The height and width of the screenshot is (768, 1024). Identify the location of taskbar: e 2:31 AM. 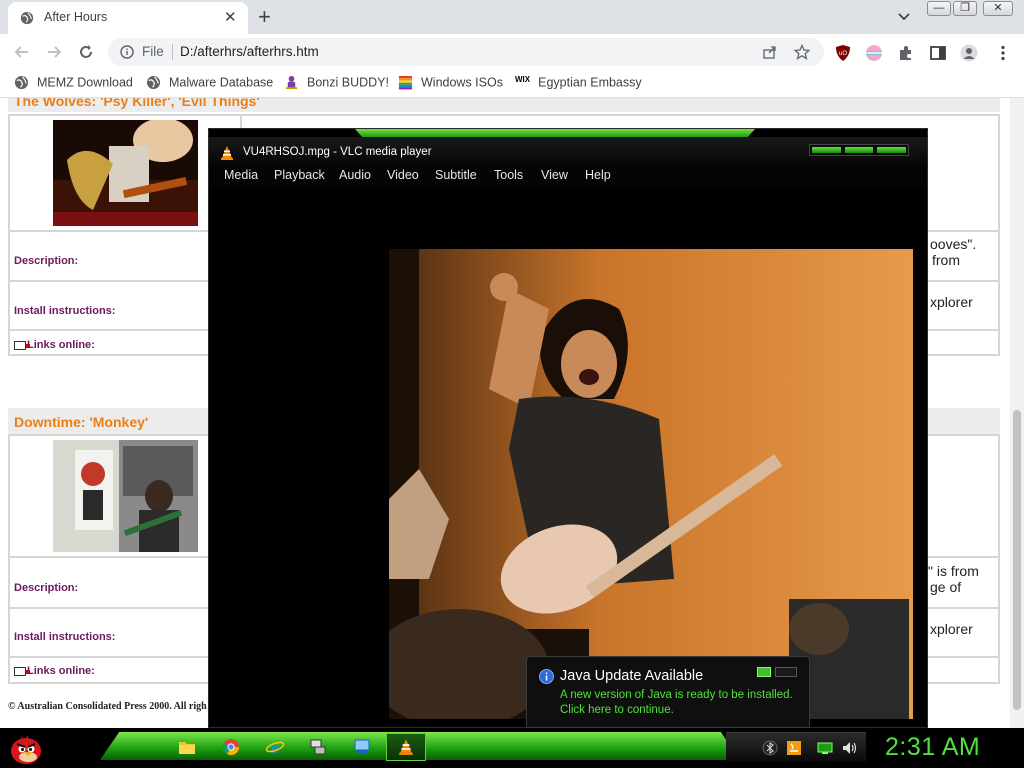
(512, 748).